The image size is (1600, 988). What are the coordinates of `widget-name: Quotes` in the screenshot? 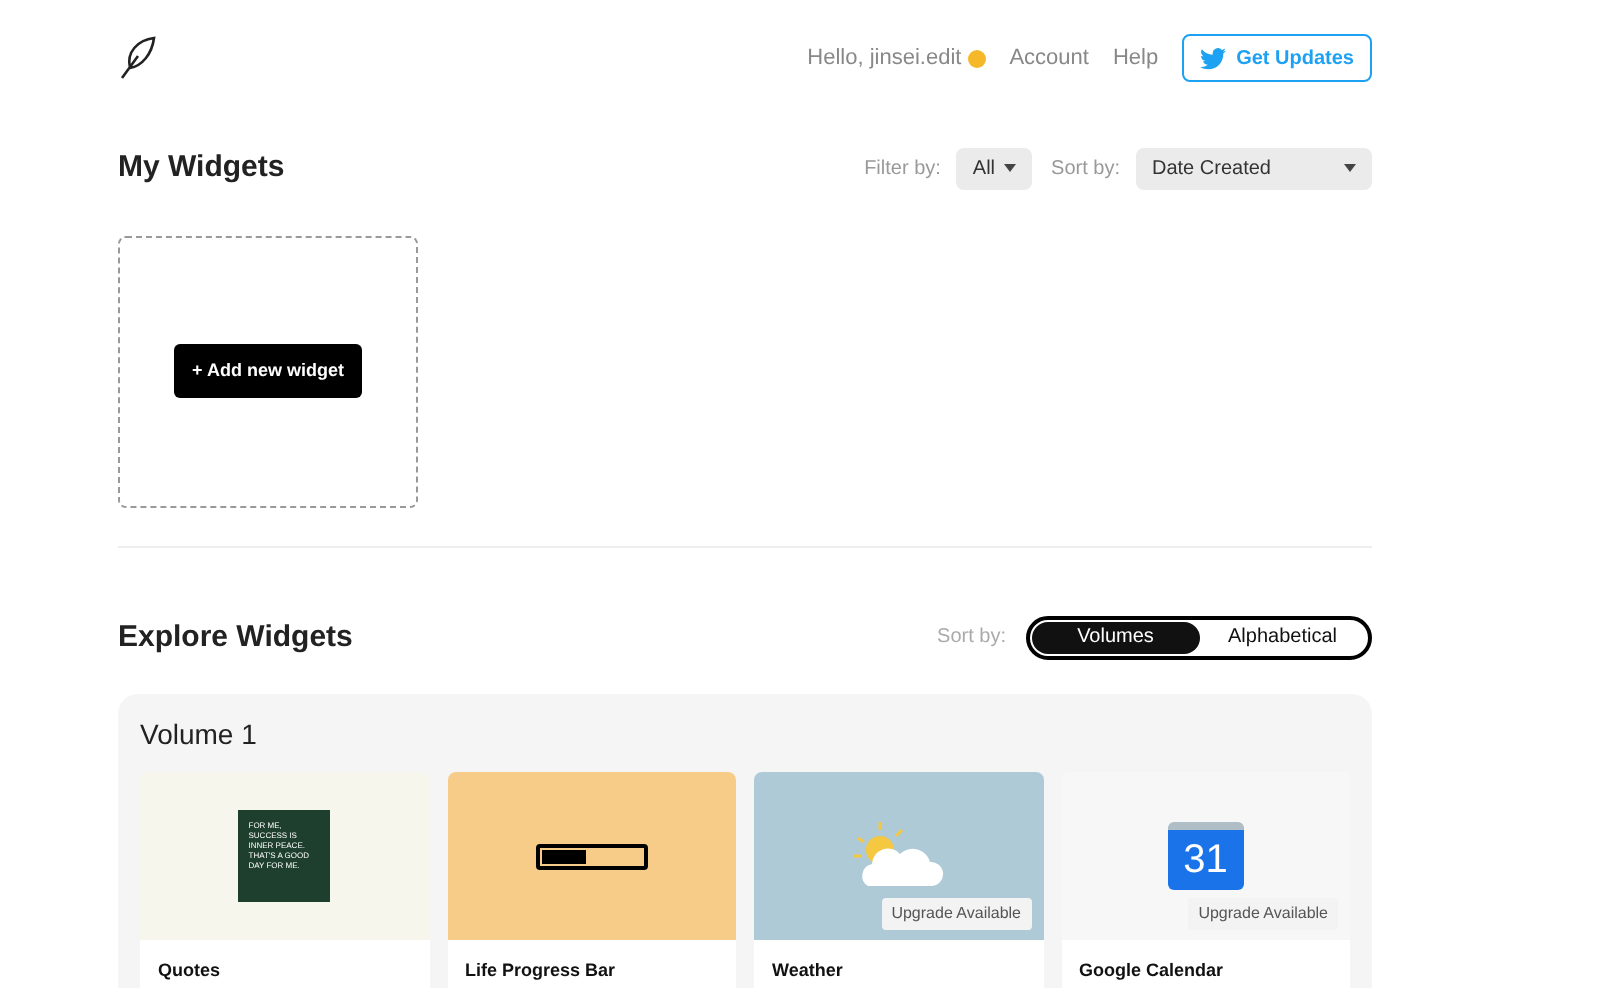 It's located at (189, 971).